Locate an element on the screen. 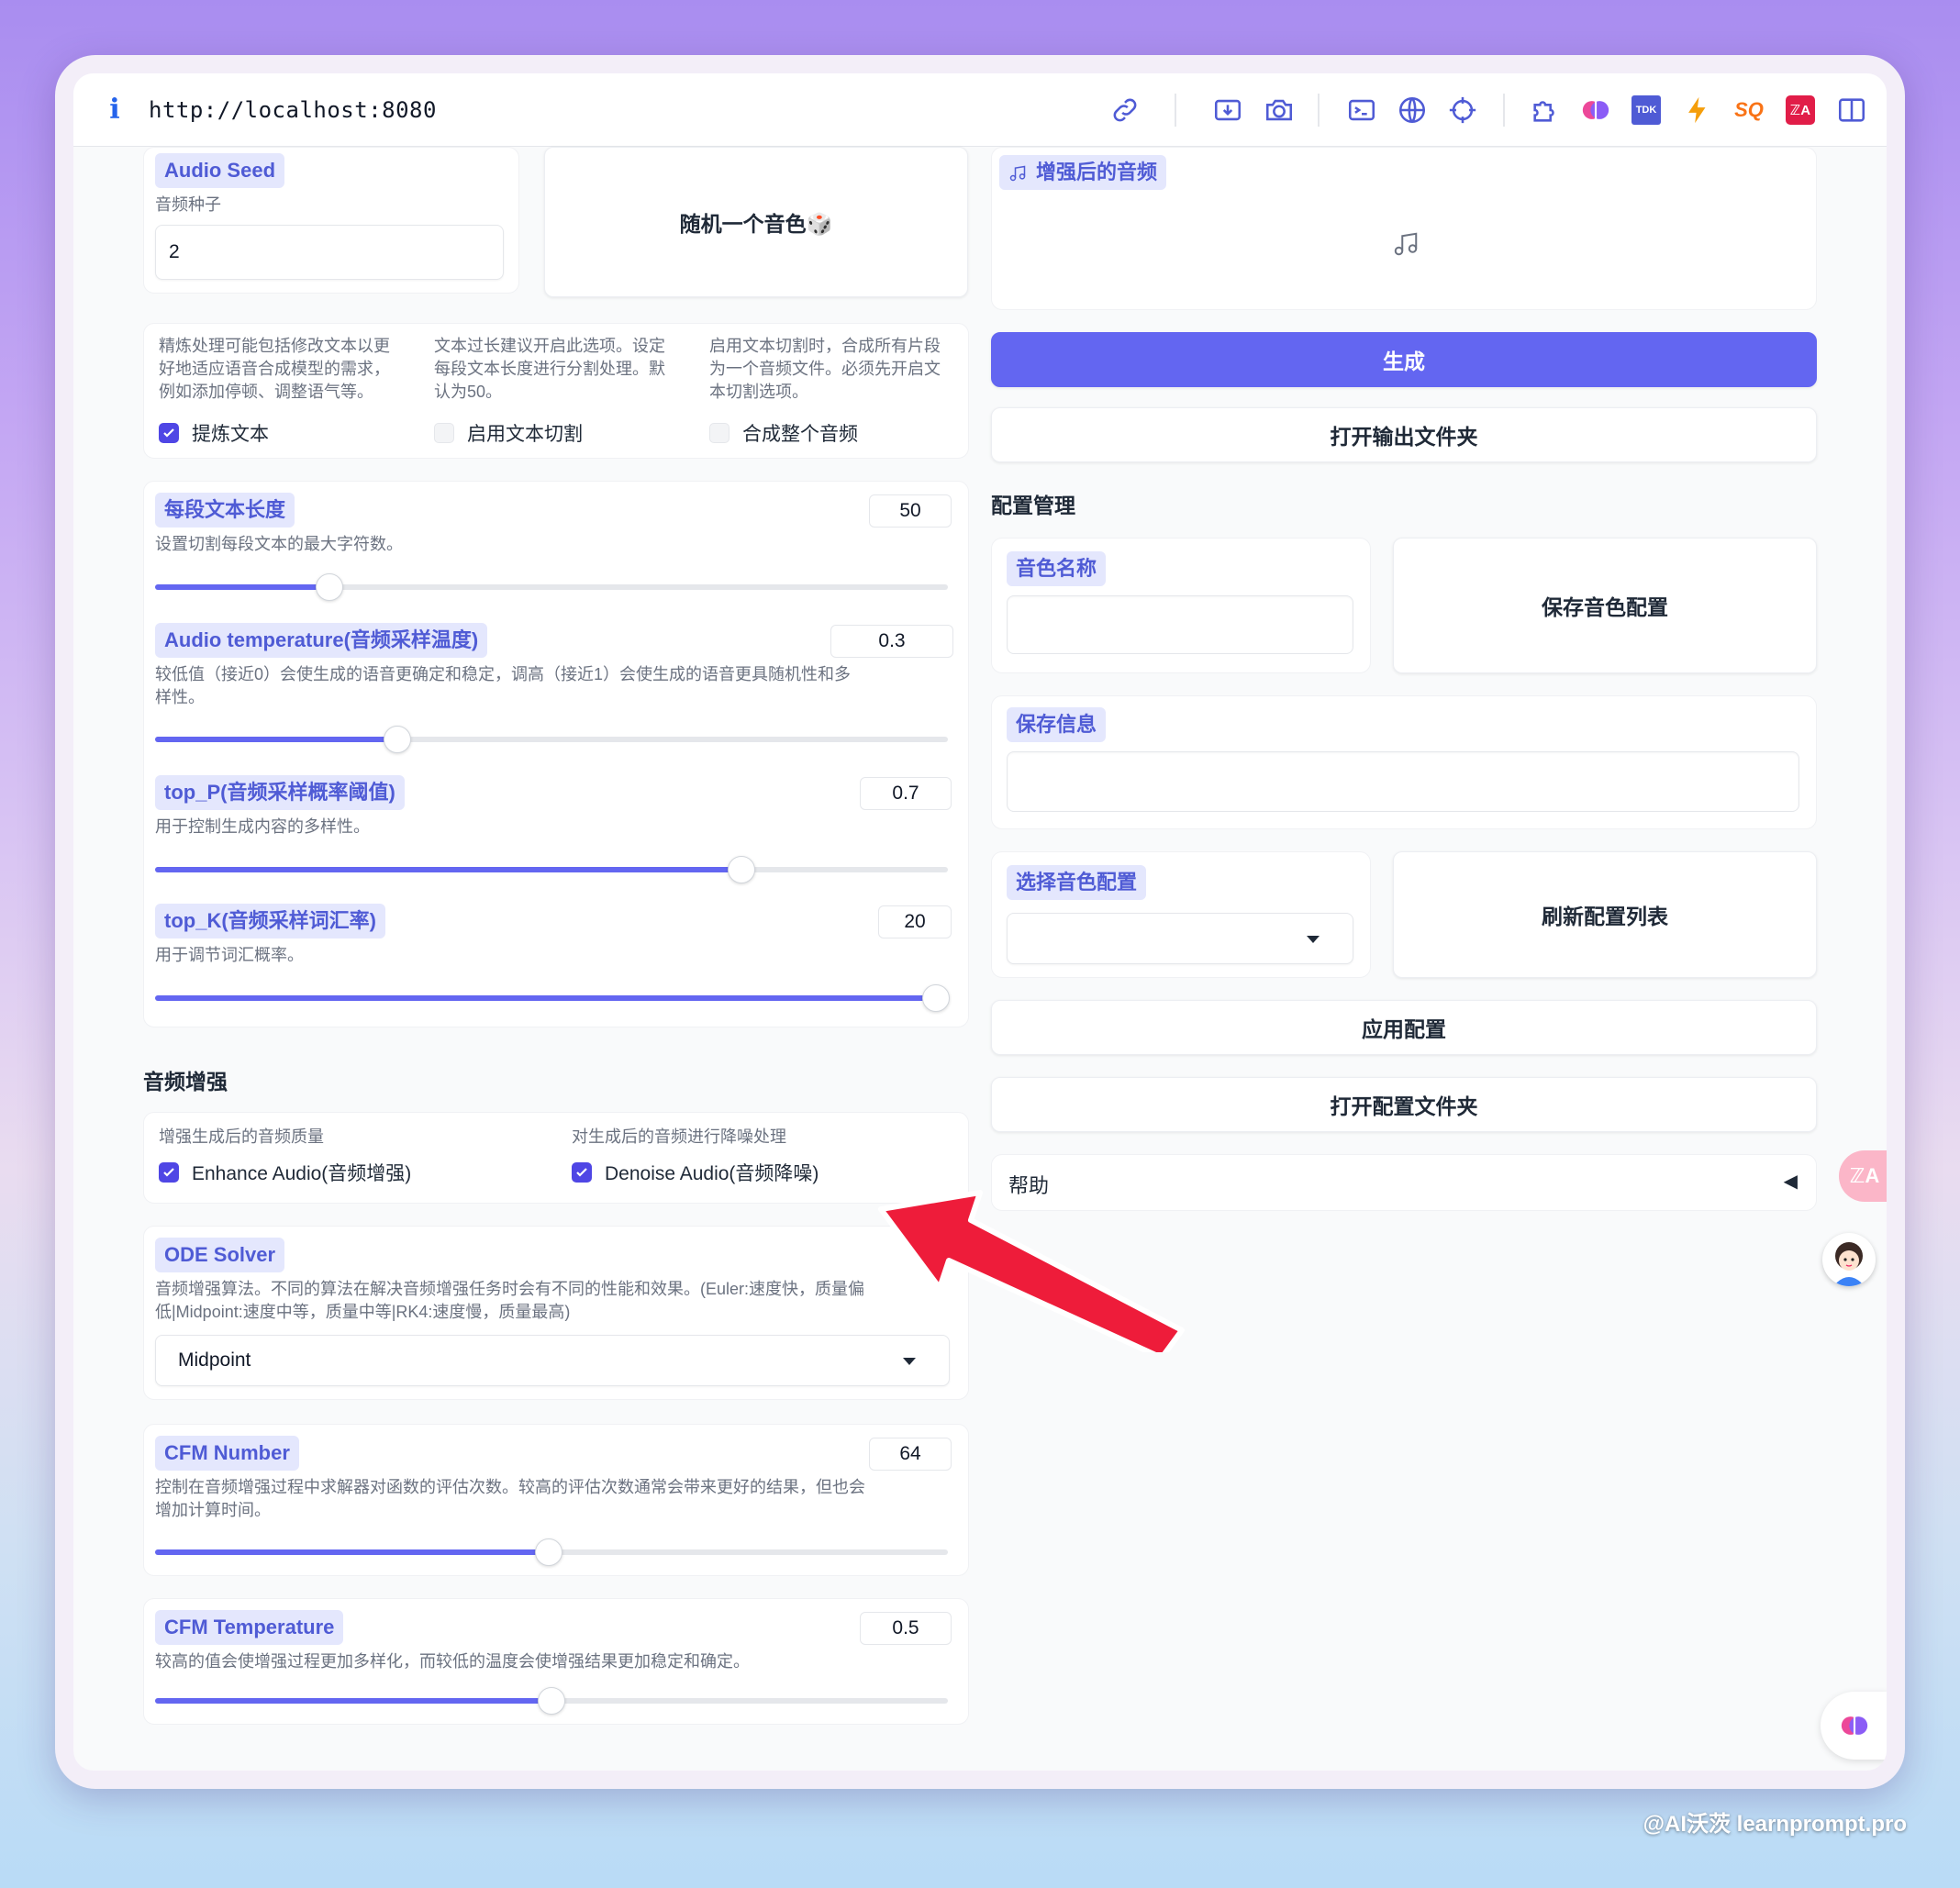 This screenshot has width=1960, height=1888. crosshair-icon is located at coordinates (1462, 110).